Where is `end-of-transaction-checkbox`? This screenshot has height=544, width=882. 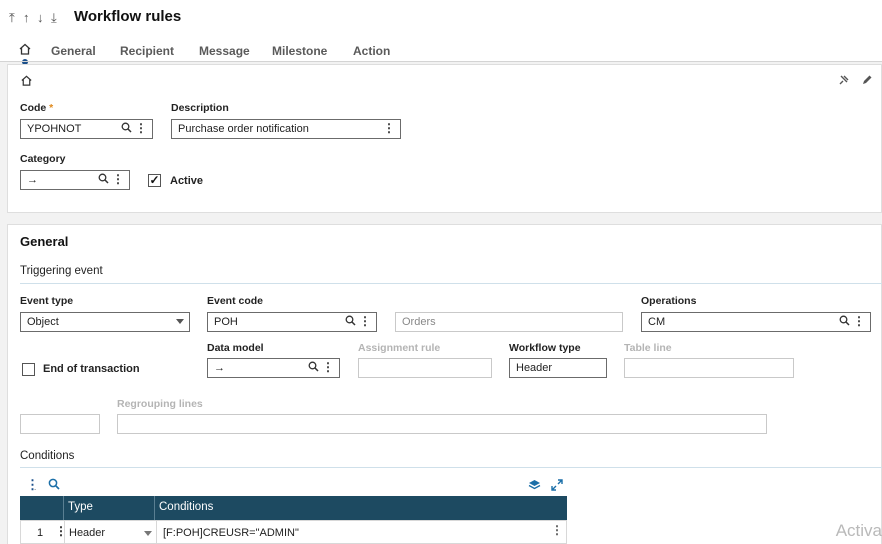
end-of-transaction-checkbox is located at coordinates (28, 369).